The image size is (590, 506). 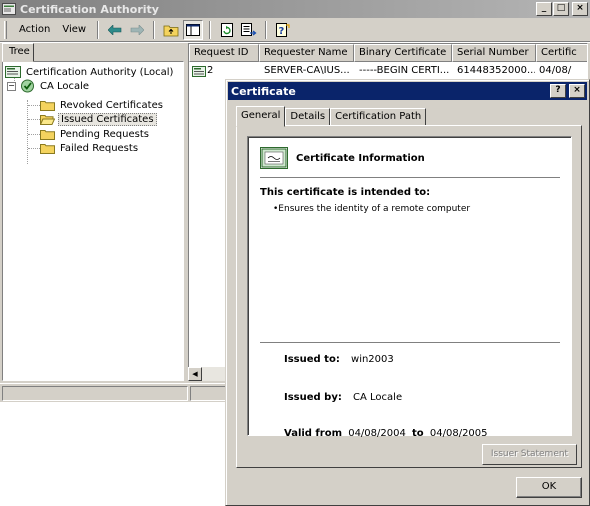 I want to click on tree-folder-label: Failed Requests, so click(x=99, y=148).